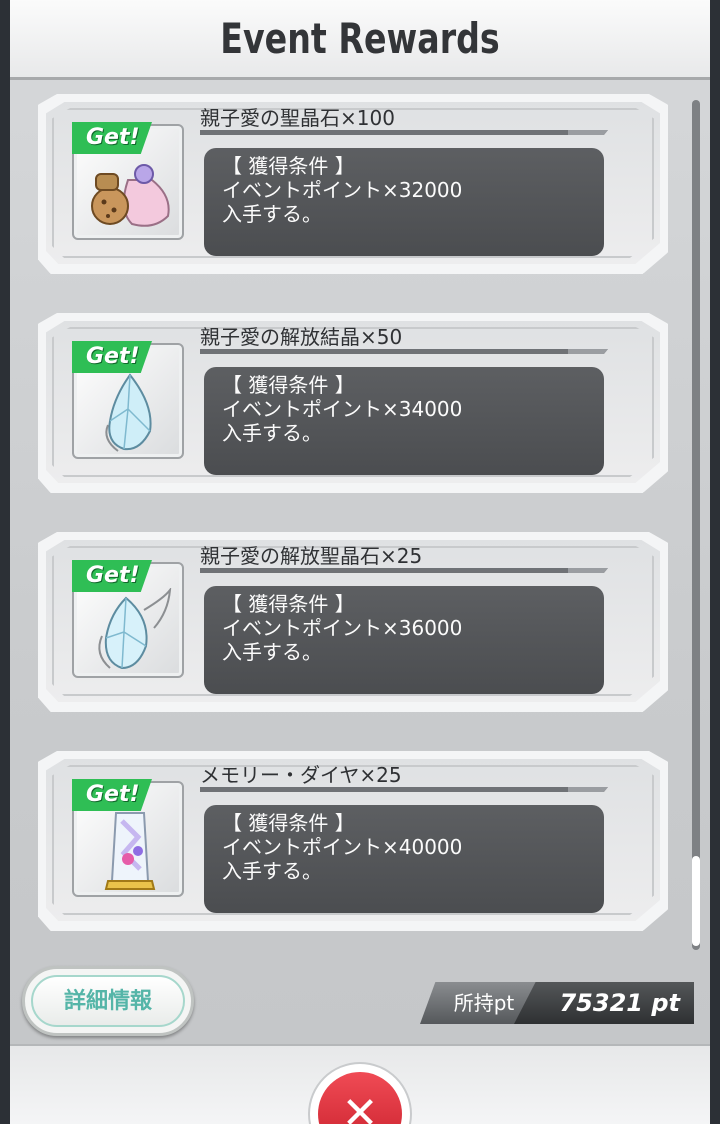  I want to click on condition-box: 【 獲得条件 】 イベントポイント×36000 入手する。, so click(404, 640).